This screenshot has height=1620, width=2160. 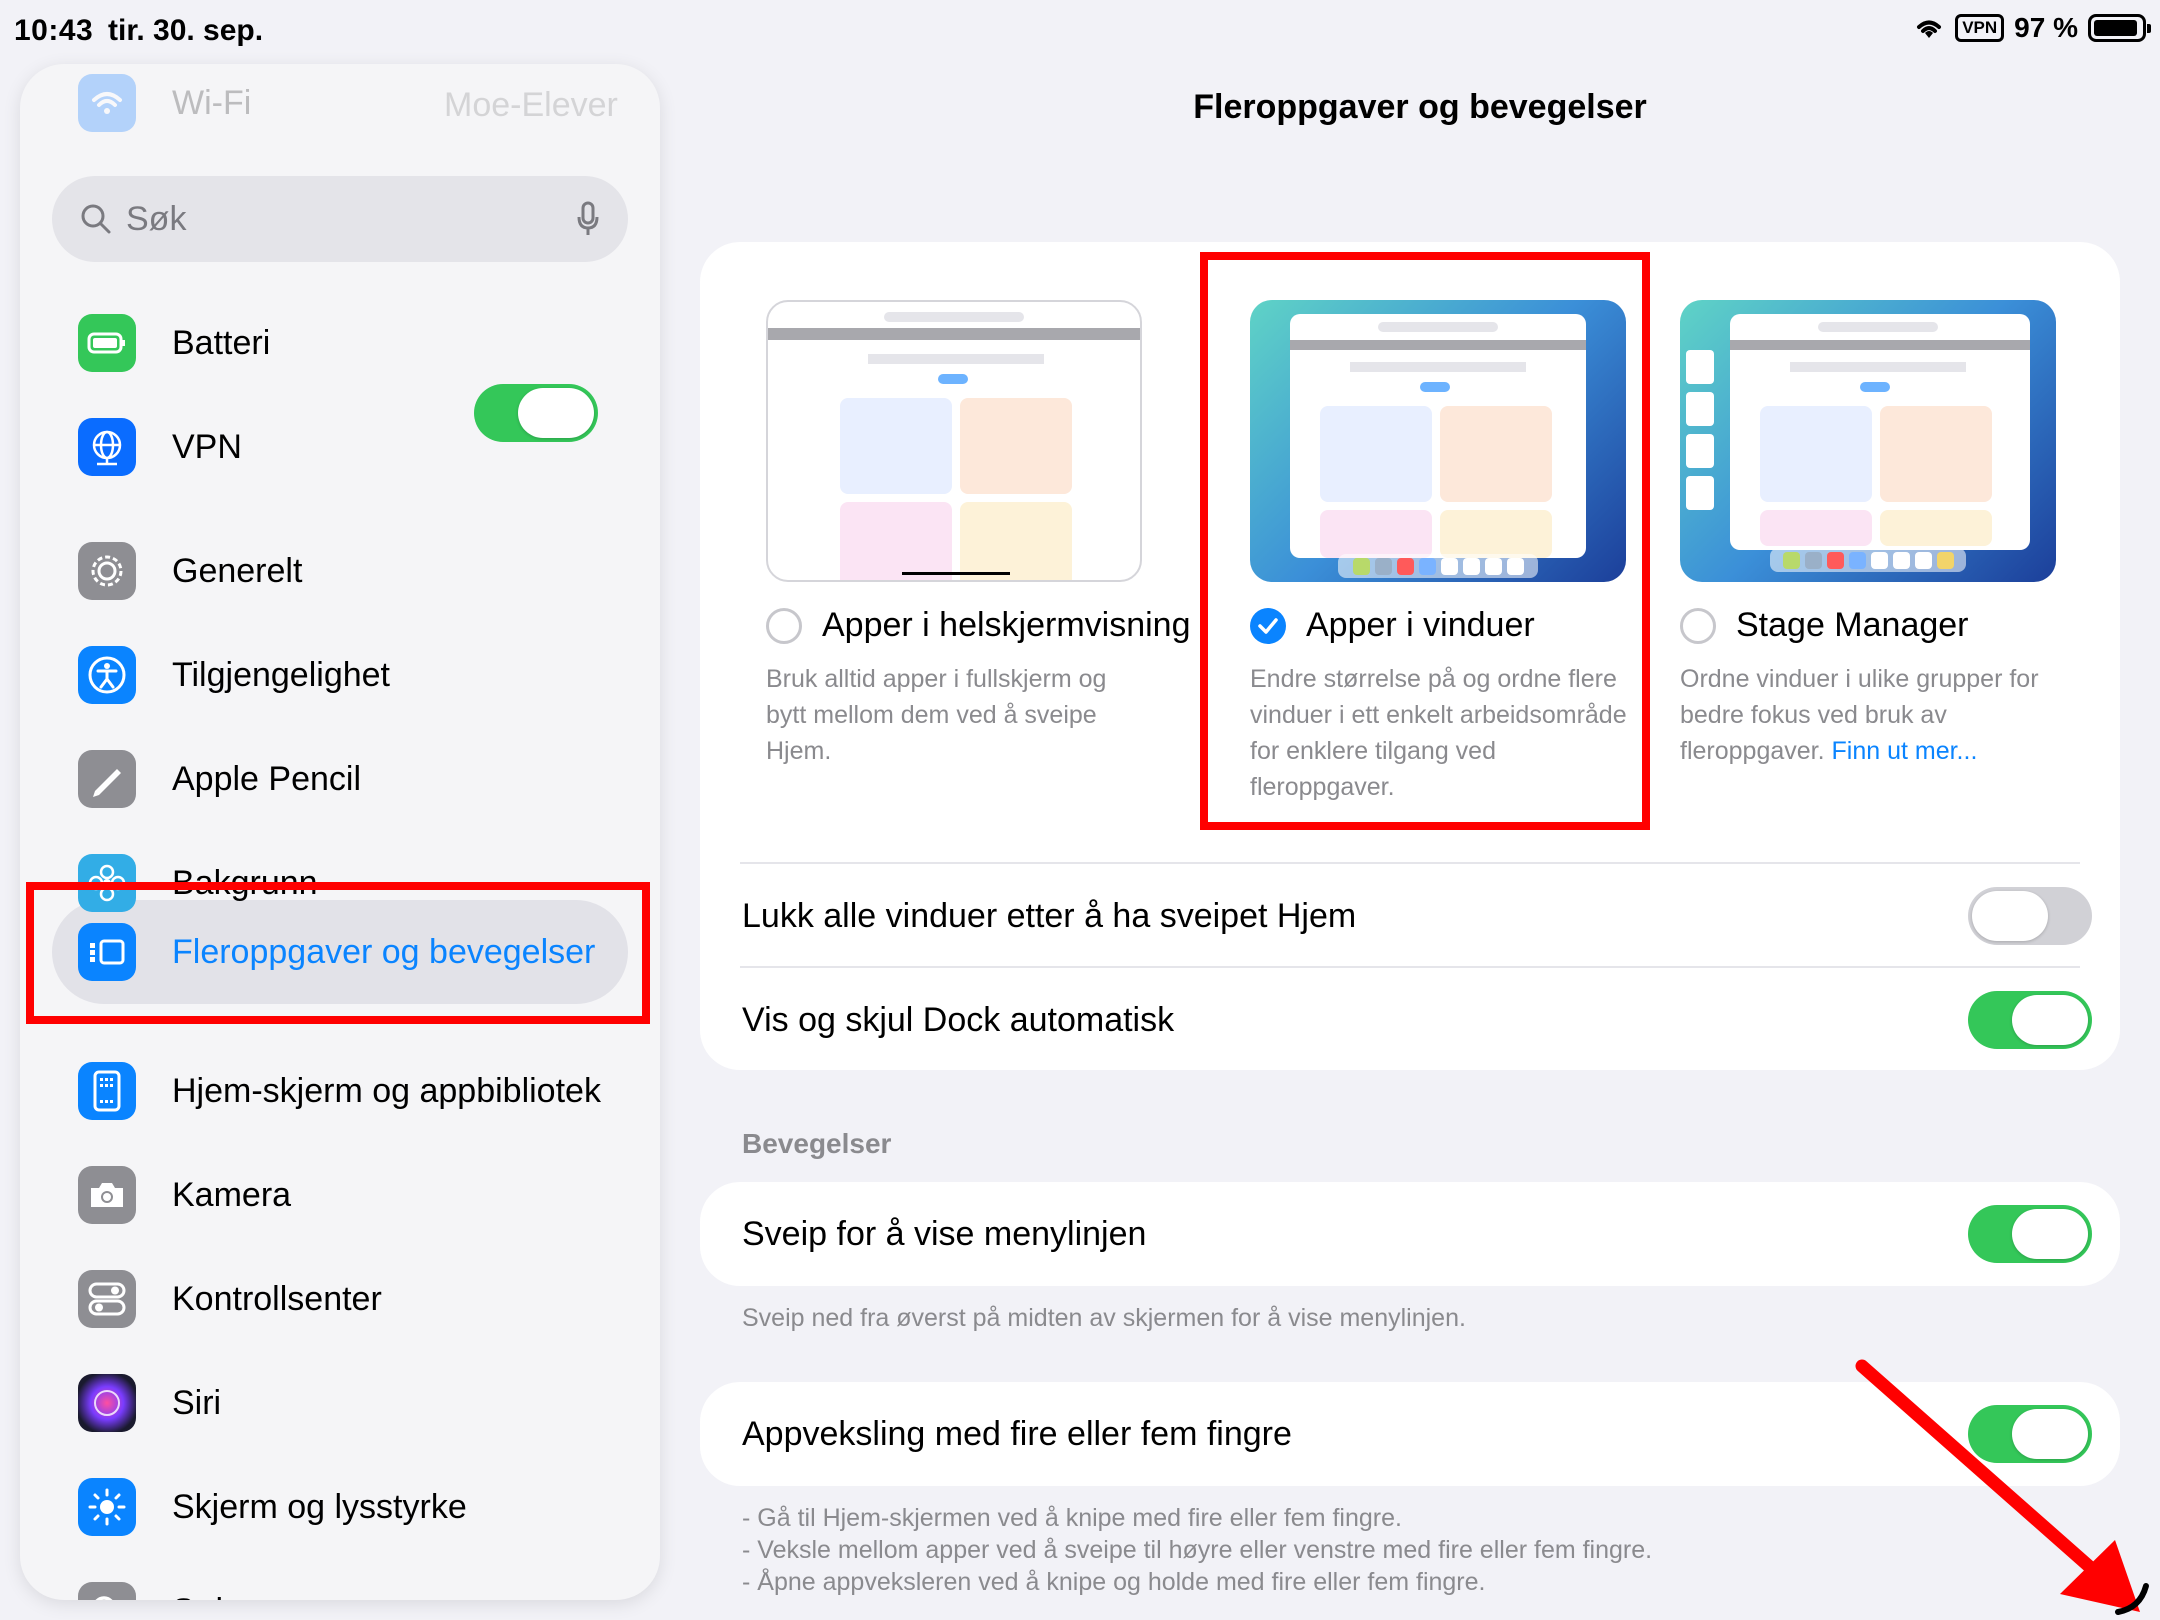 What do you see at coordinates (954, 441) in the screenshot?
I see `fullscreen-preview-image` at bounding box center [954, 441].